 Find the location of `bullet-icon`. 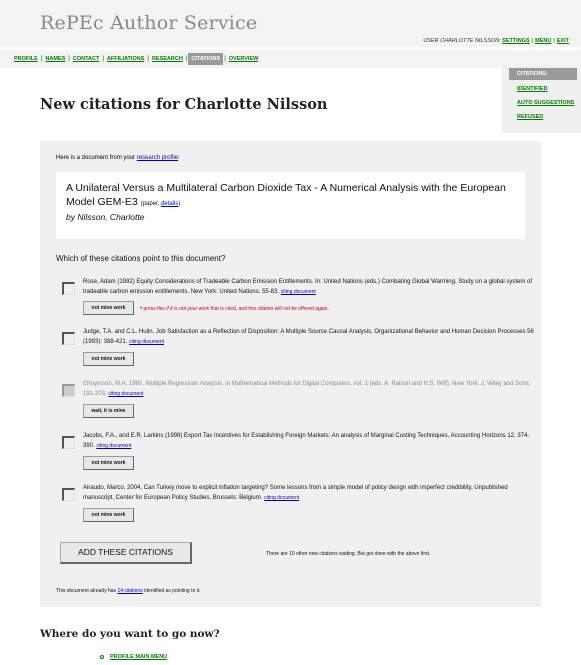

bullet-icon is located at coordinates (102, 657).